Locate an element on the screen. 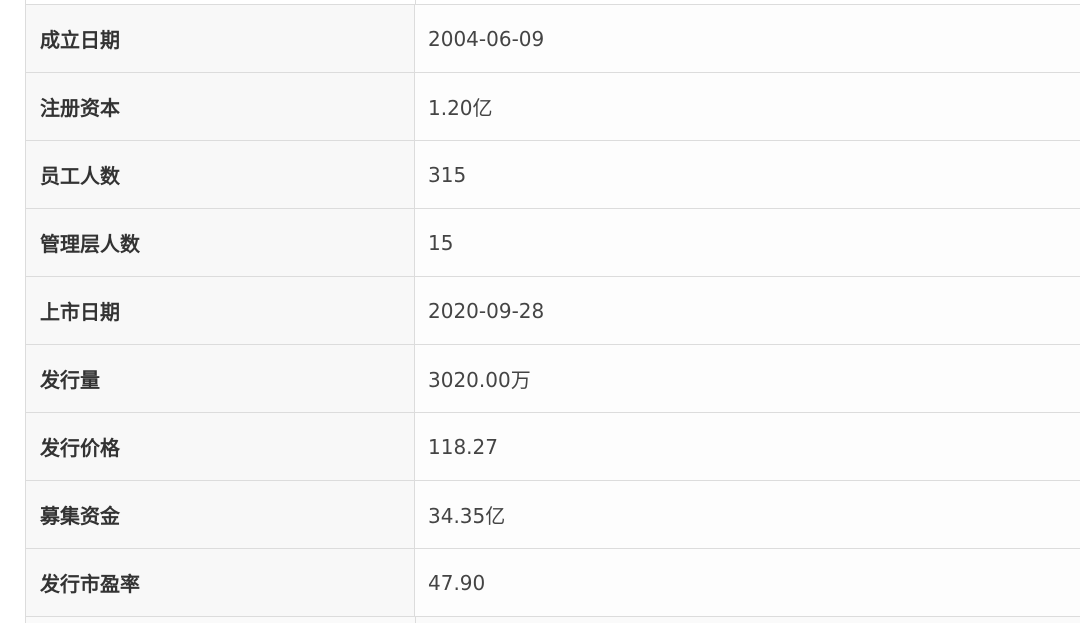 The image size is (1080, 623). table-row-issue-volume: 发行量 3020.00万 is located at coordinates (553, 379).